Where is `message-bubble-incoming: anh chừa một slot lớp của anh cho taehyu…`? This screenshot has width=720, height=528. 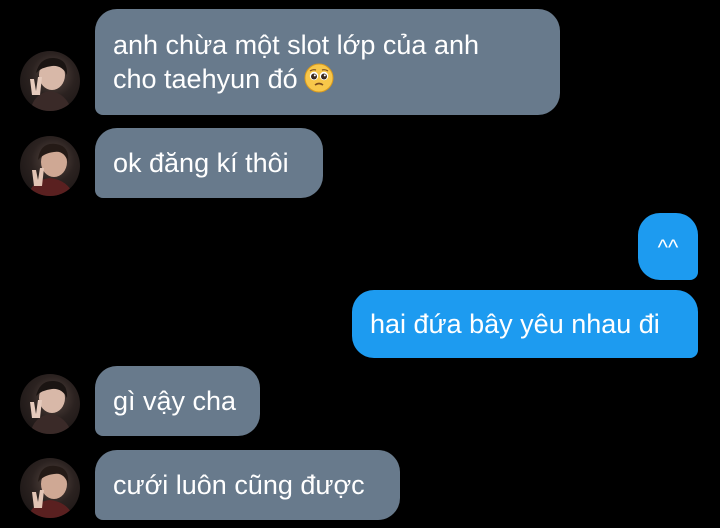 message-bubble-incoming: anh chừa một slot lớp của anh cho taehyu… is located at coordinates (327, 62).